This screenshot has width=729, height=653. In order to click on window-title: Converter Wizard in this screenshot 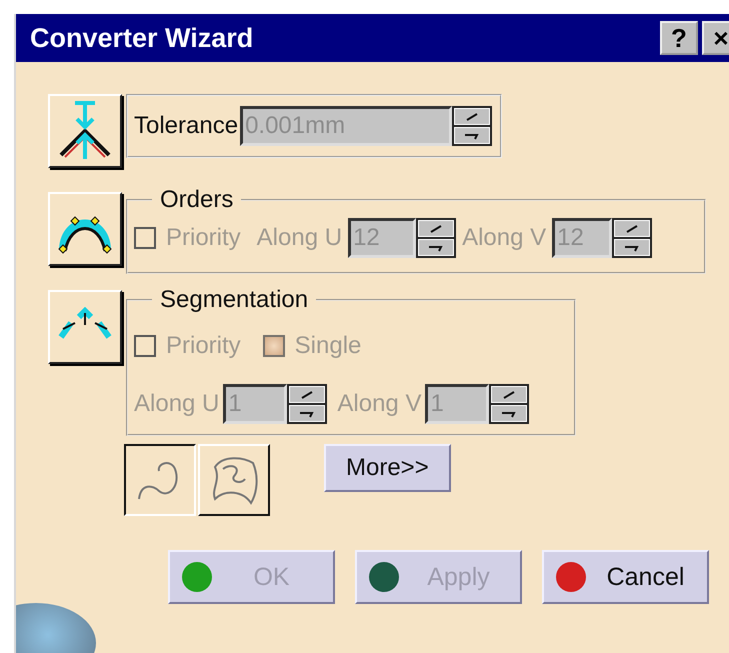, I will do `click(142, 38)`.